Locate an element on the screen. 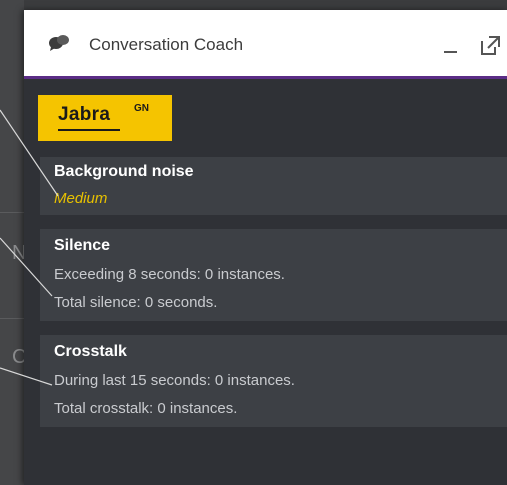 The height and width of the screenshot is (485, 507). title-bar: Conversation Coach is located at coordinates (265, 44).